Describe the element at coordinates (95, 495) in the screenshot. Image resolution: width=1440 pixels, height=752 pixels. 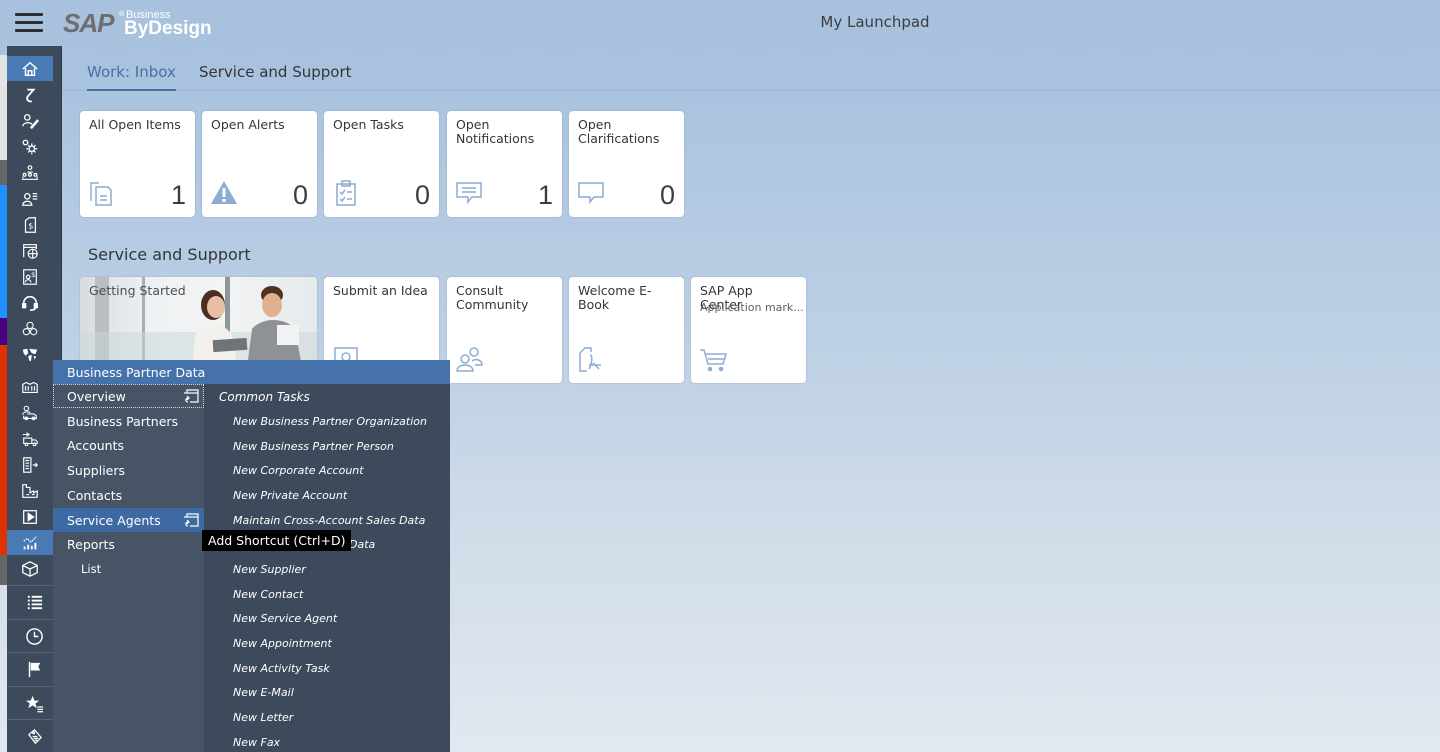
I see `flyout-item-label: Contacts` at that location.